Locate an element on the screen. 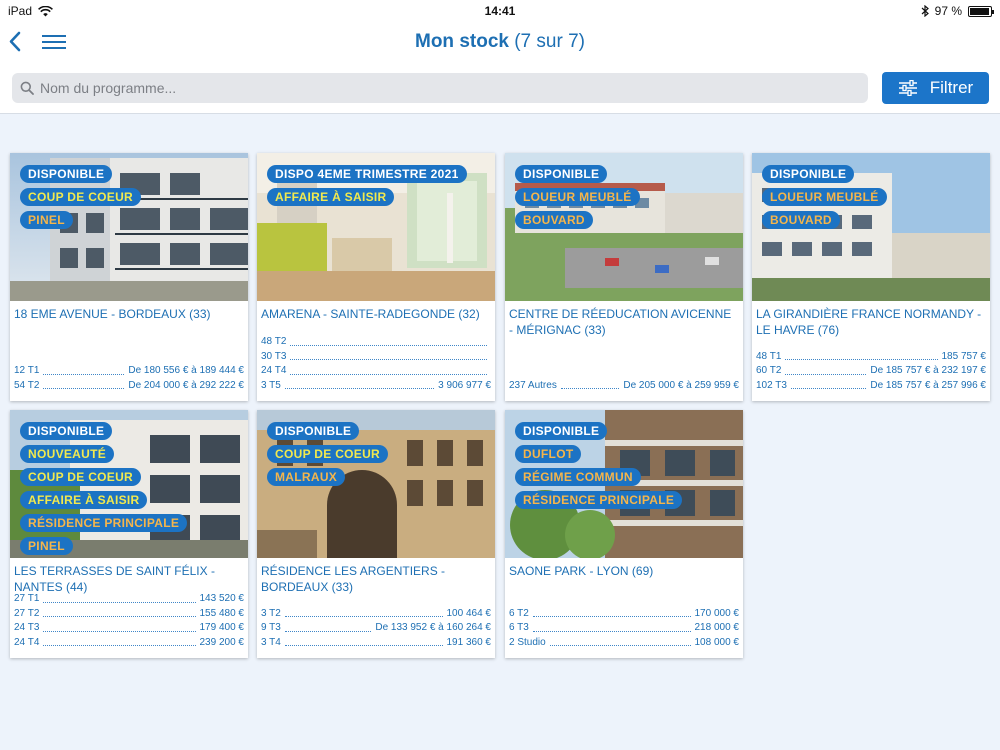 This screenshot has height=750, width=1000. lot-type: 3 T5 is located at coordinates (271, 385).